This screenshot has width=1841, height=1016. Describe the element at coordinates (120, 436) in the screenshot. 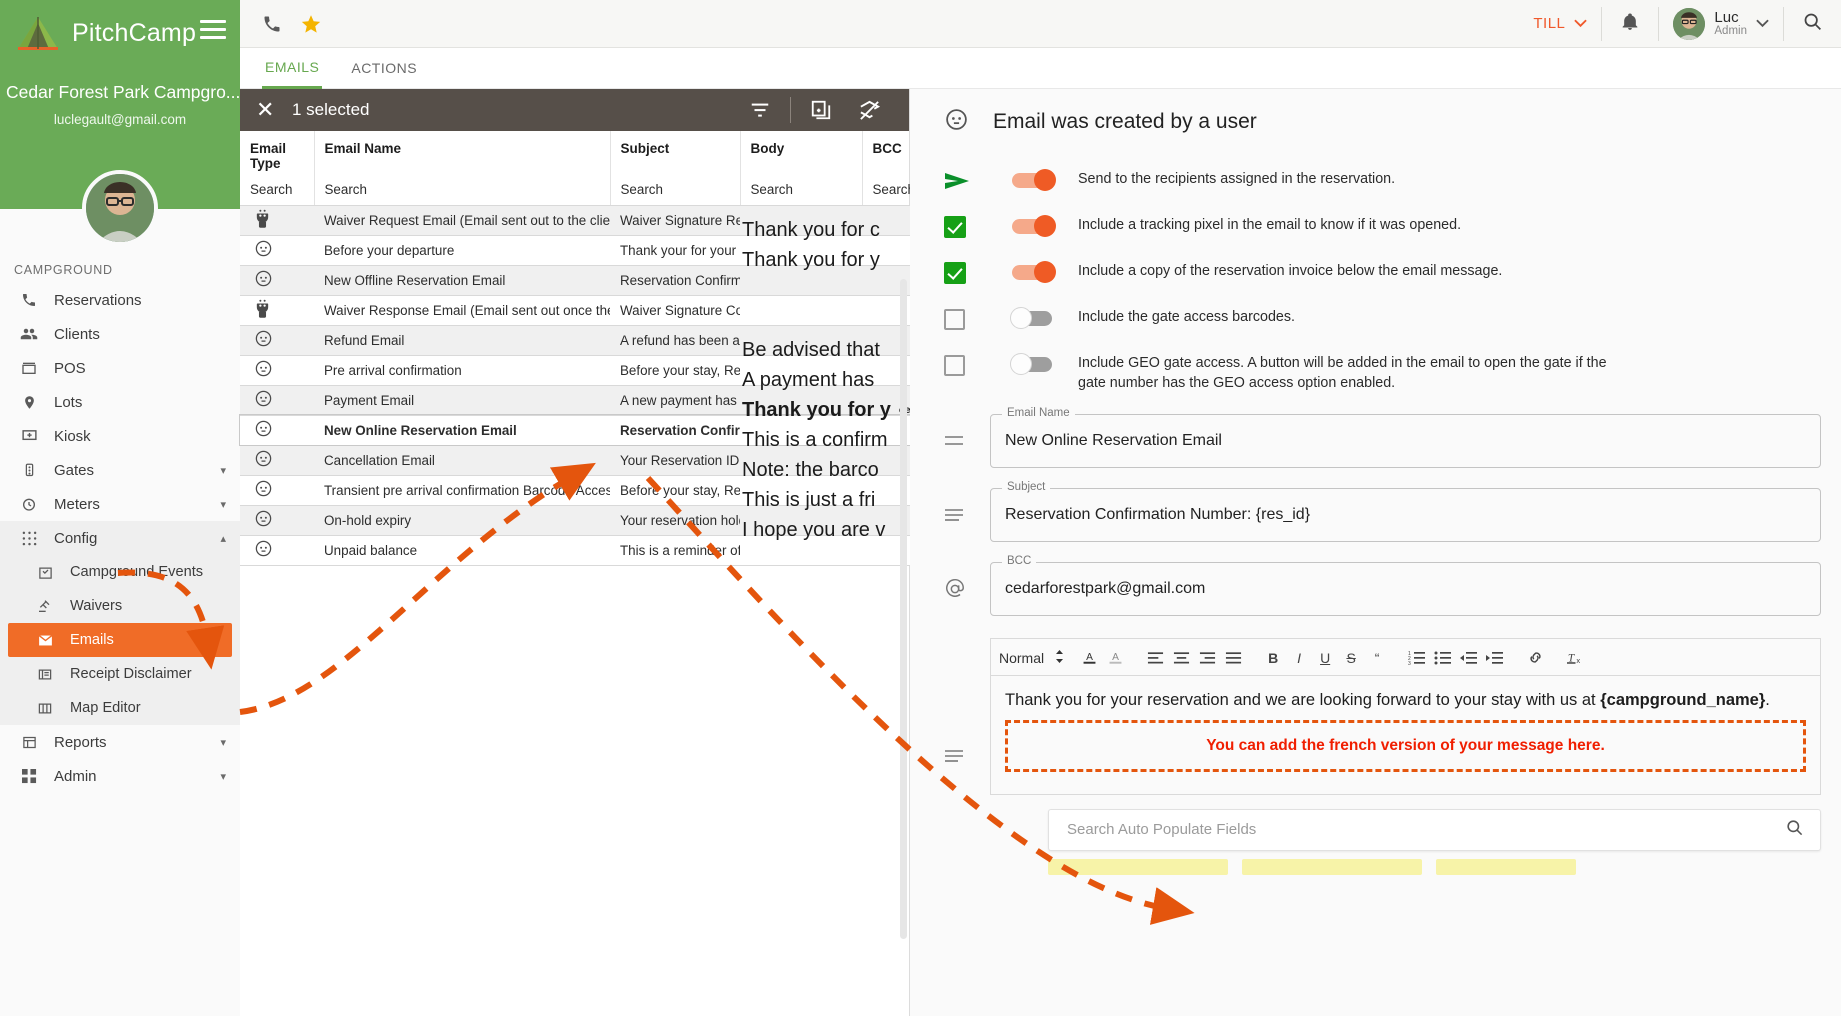

I see `sidebar-item-kiosk: Kiosk` at that location.